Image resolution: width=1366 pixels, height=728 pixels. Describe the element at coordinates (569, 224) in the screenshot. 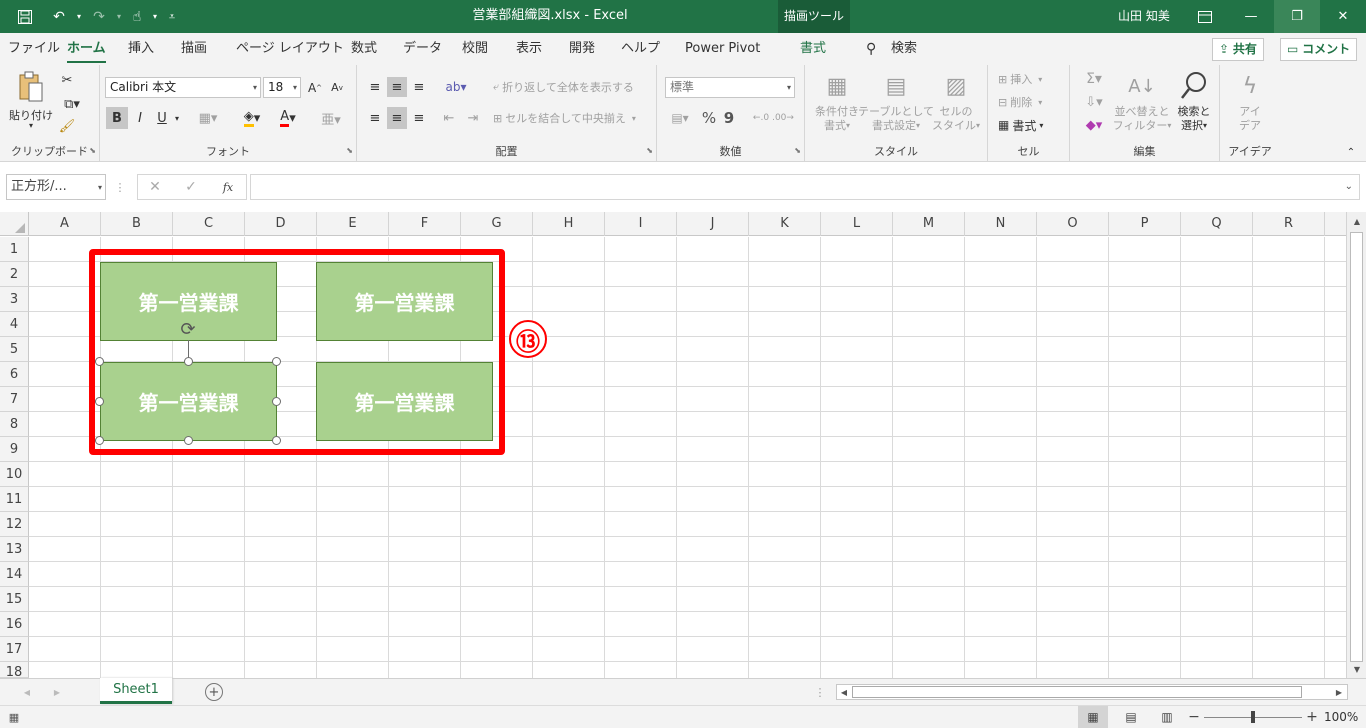

I see `column-header-h: H` at that location.